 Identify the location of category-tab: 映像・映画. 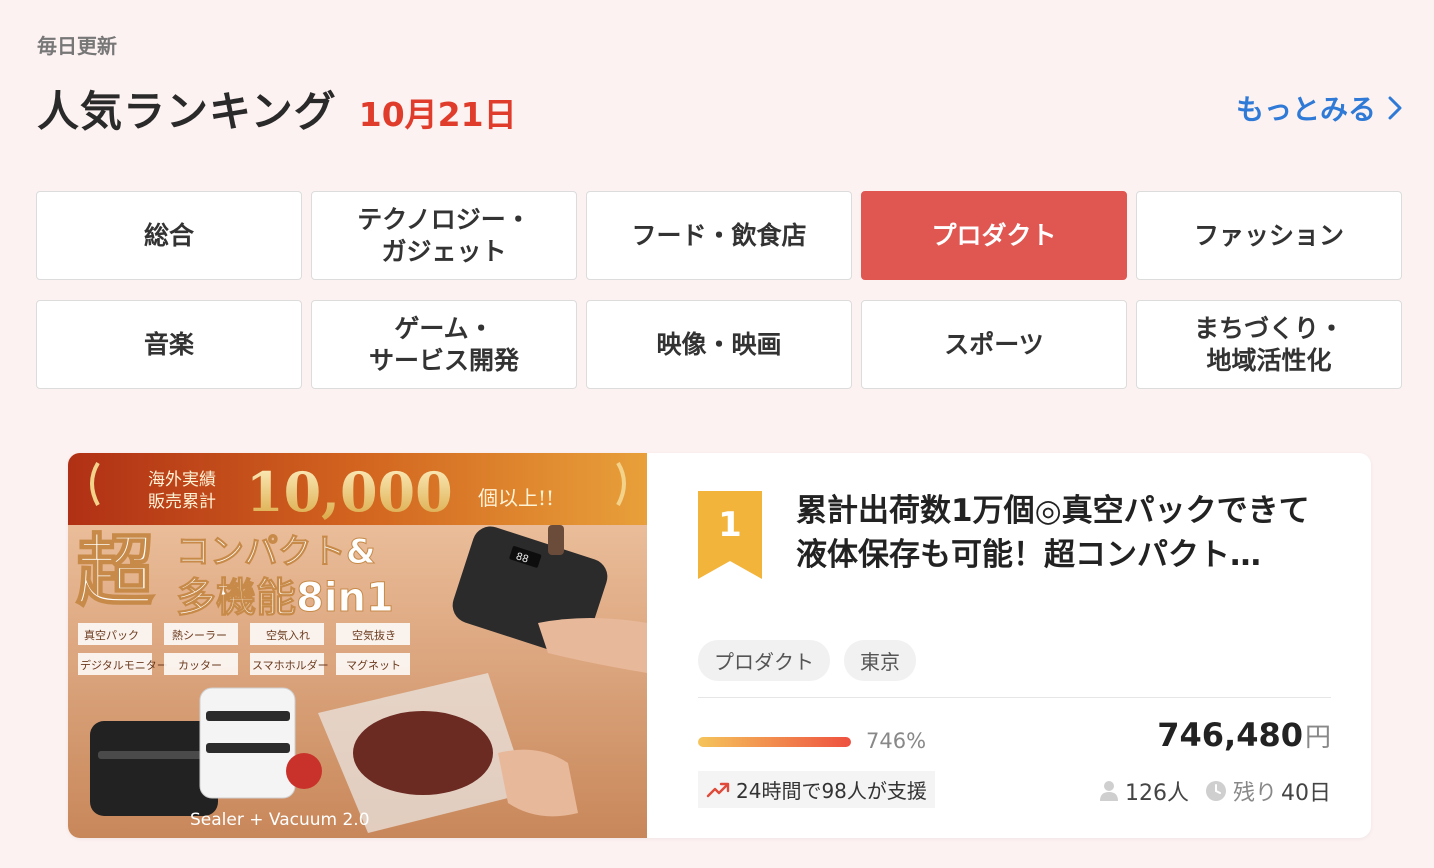
(719, 344).